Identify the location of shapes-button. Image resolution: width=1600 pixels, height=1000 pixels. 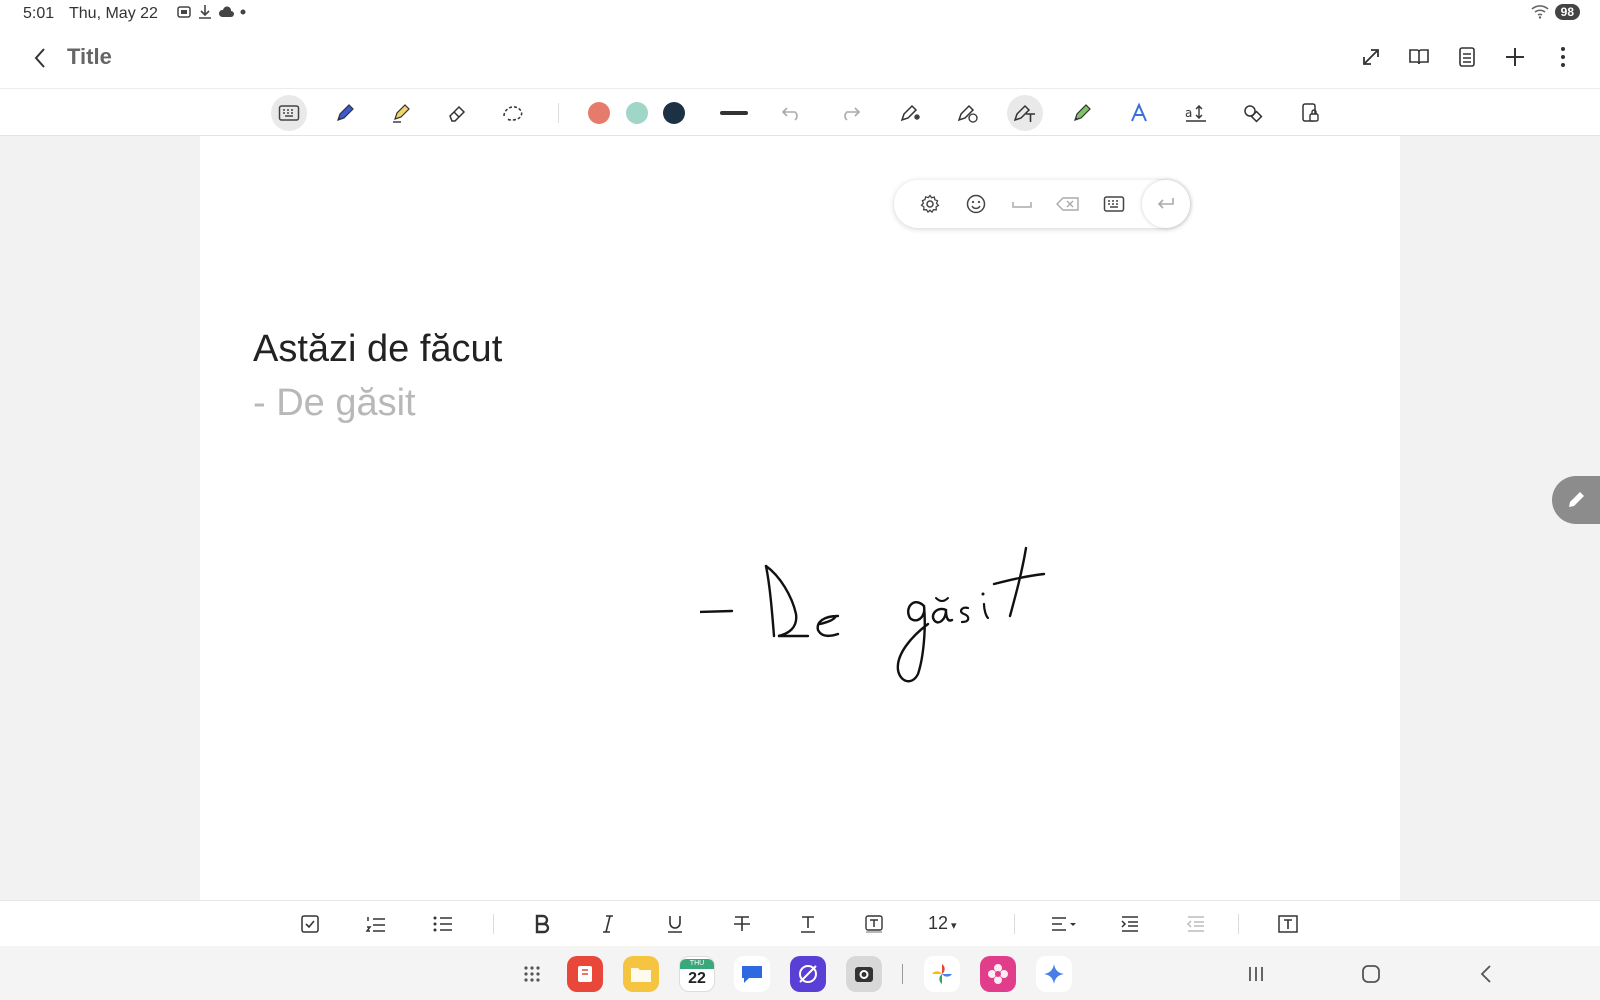
(1253, 113).